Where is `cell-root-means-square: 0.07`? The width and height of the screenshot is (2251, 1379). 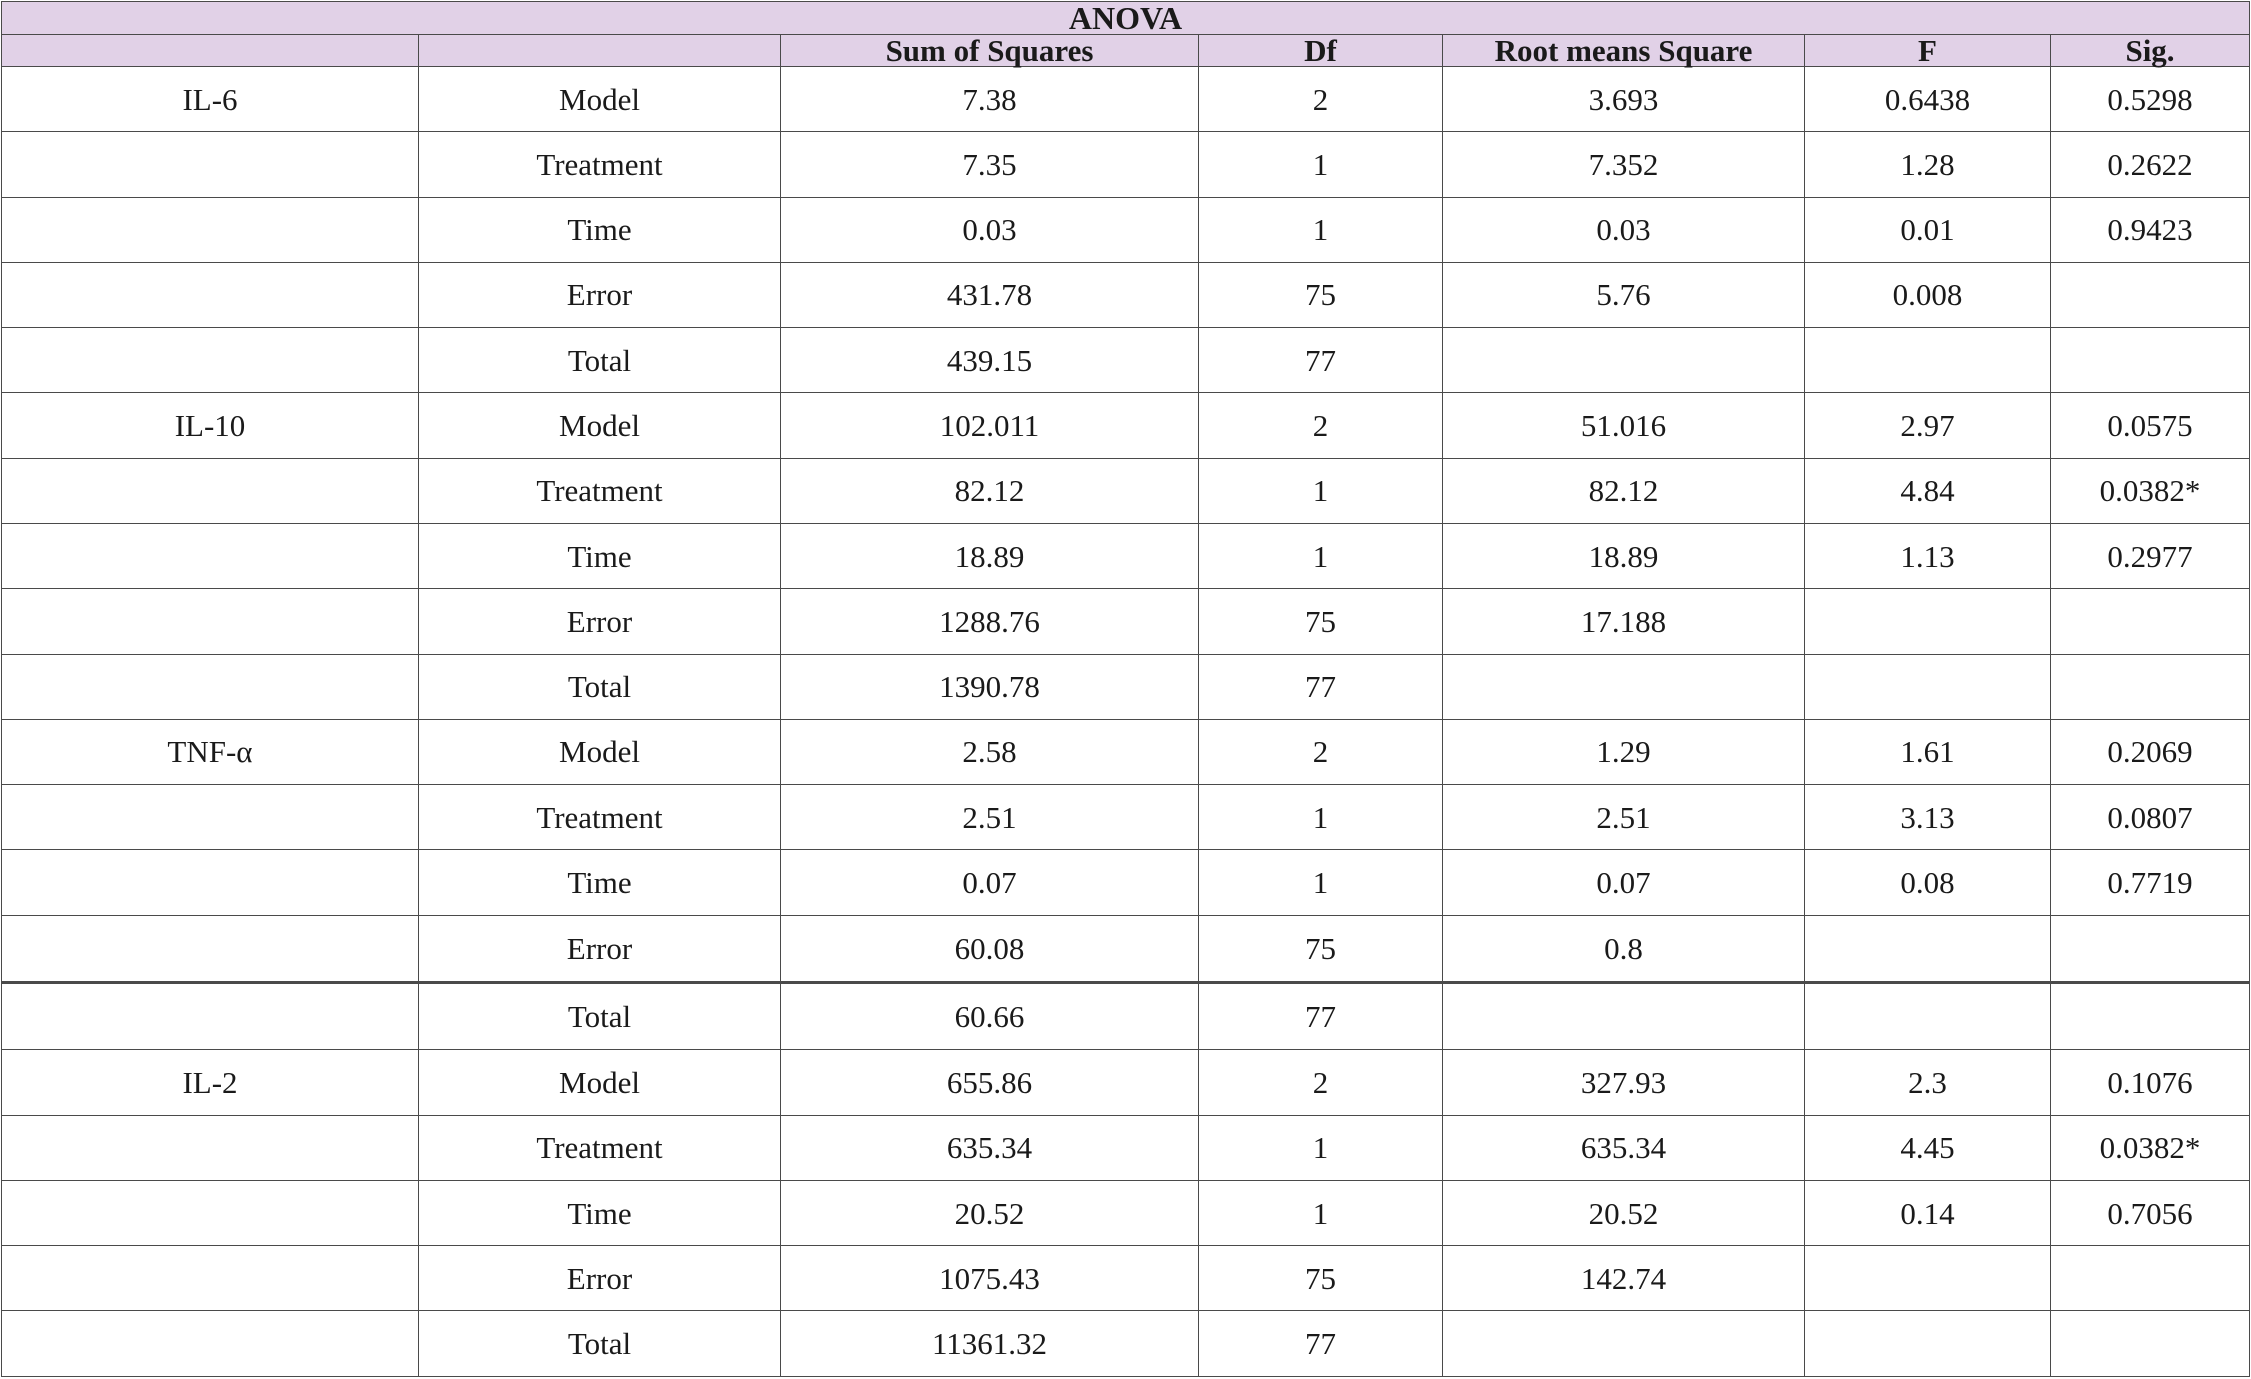 cell-root-means-square: 0.07 is located at coordinates (1623, 882).